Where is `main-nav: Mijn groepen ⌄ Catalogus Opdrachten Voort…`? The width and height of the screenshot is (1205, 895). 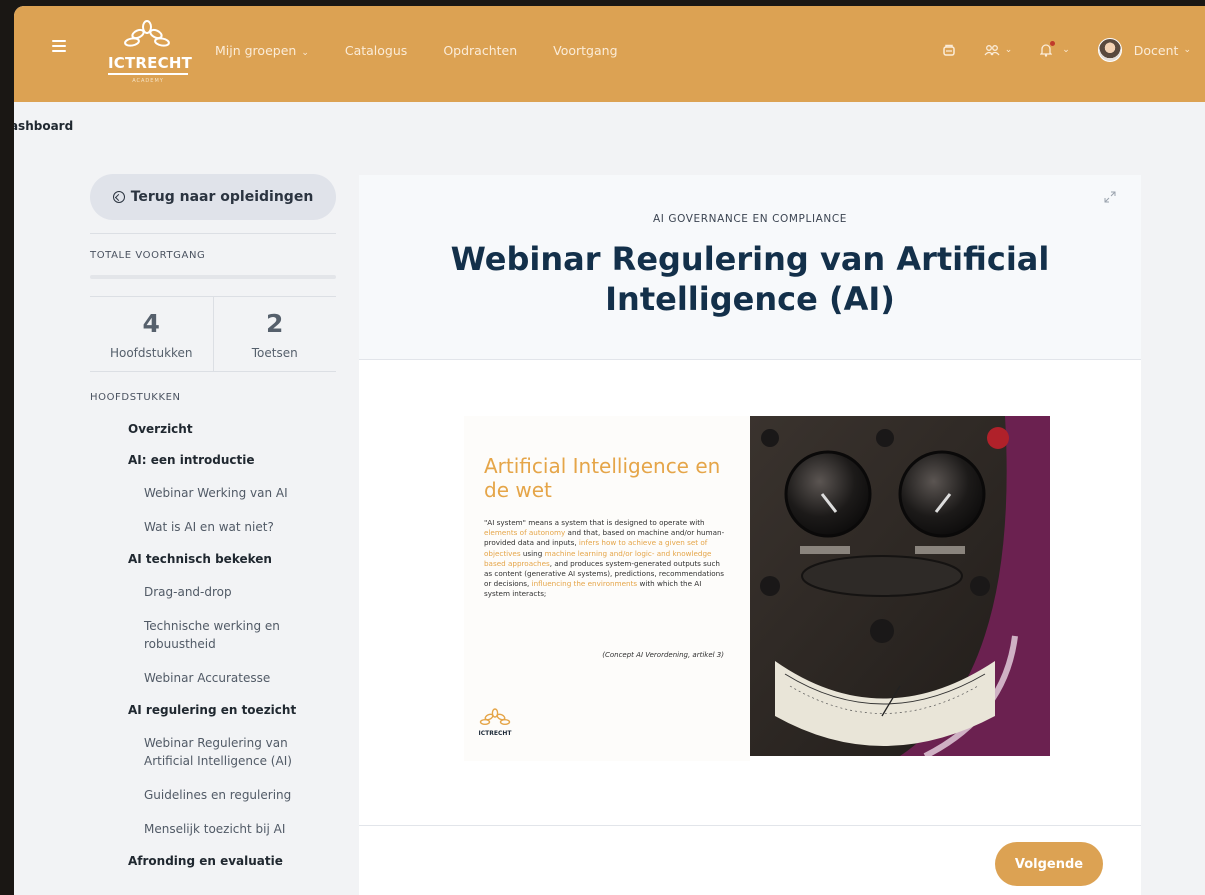
main-nav: Mijn groepen ⌄ Catalogus Opdrachten Voort… is located at coordinates (434, 50).